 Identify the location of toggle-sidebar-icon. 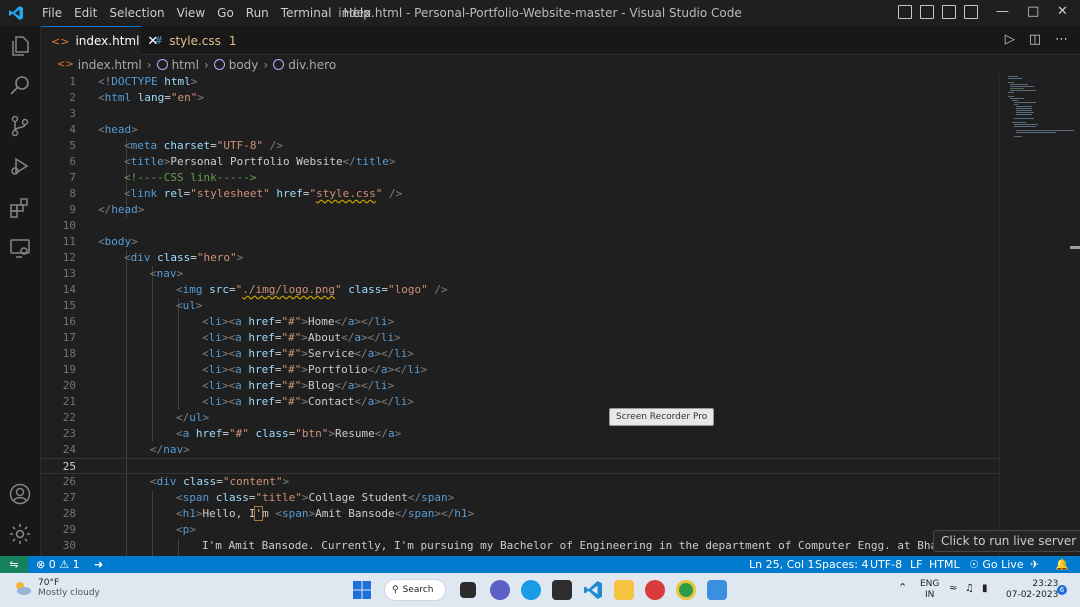
(905, 12).